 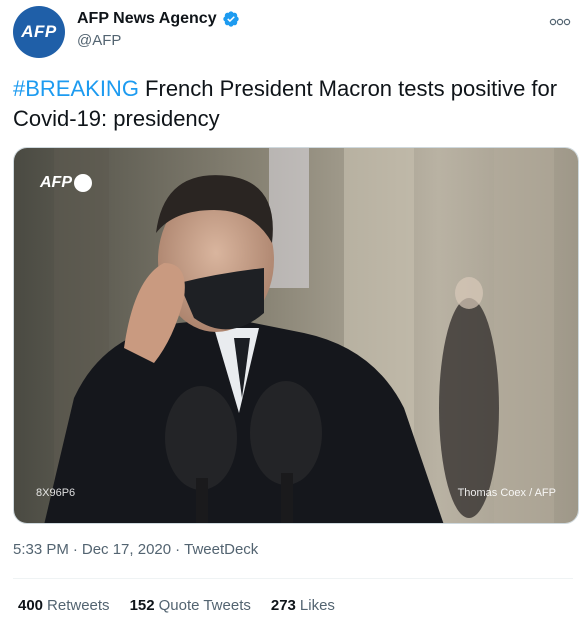 I want to click on tweet-time: 5:33 PM, so click(x=41, y=549).